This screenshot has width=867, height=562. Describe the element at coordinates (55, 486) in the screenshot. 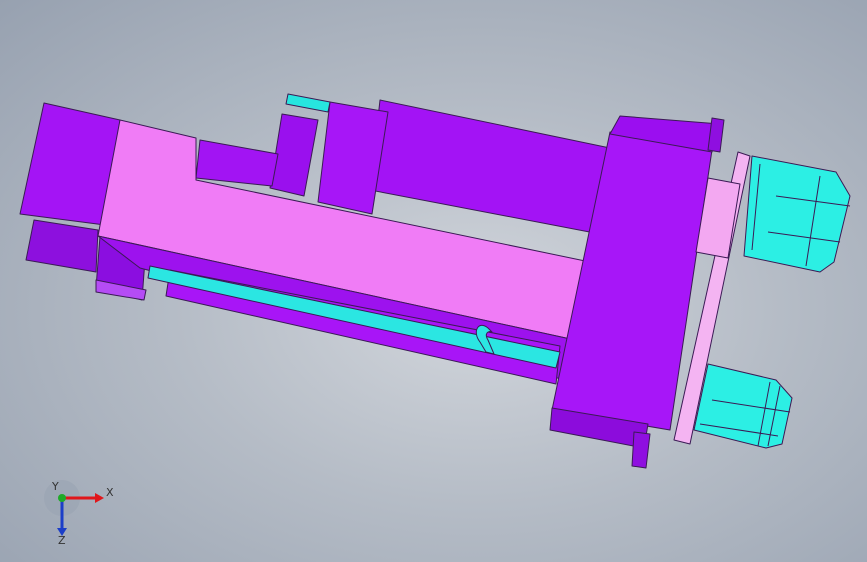

I see `y-axis-label: Y` at that location.